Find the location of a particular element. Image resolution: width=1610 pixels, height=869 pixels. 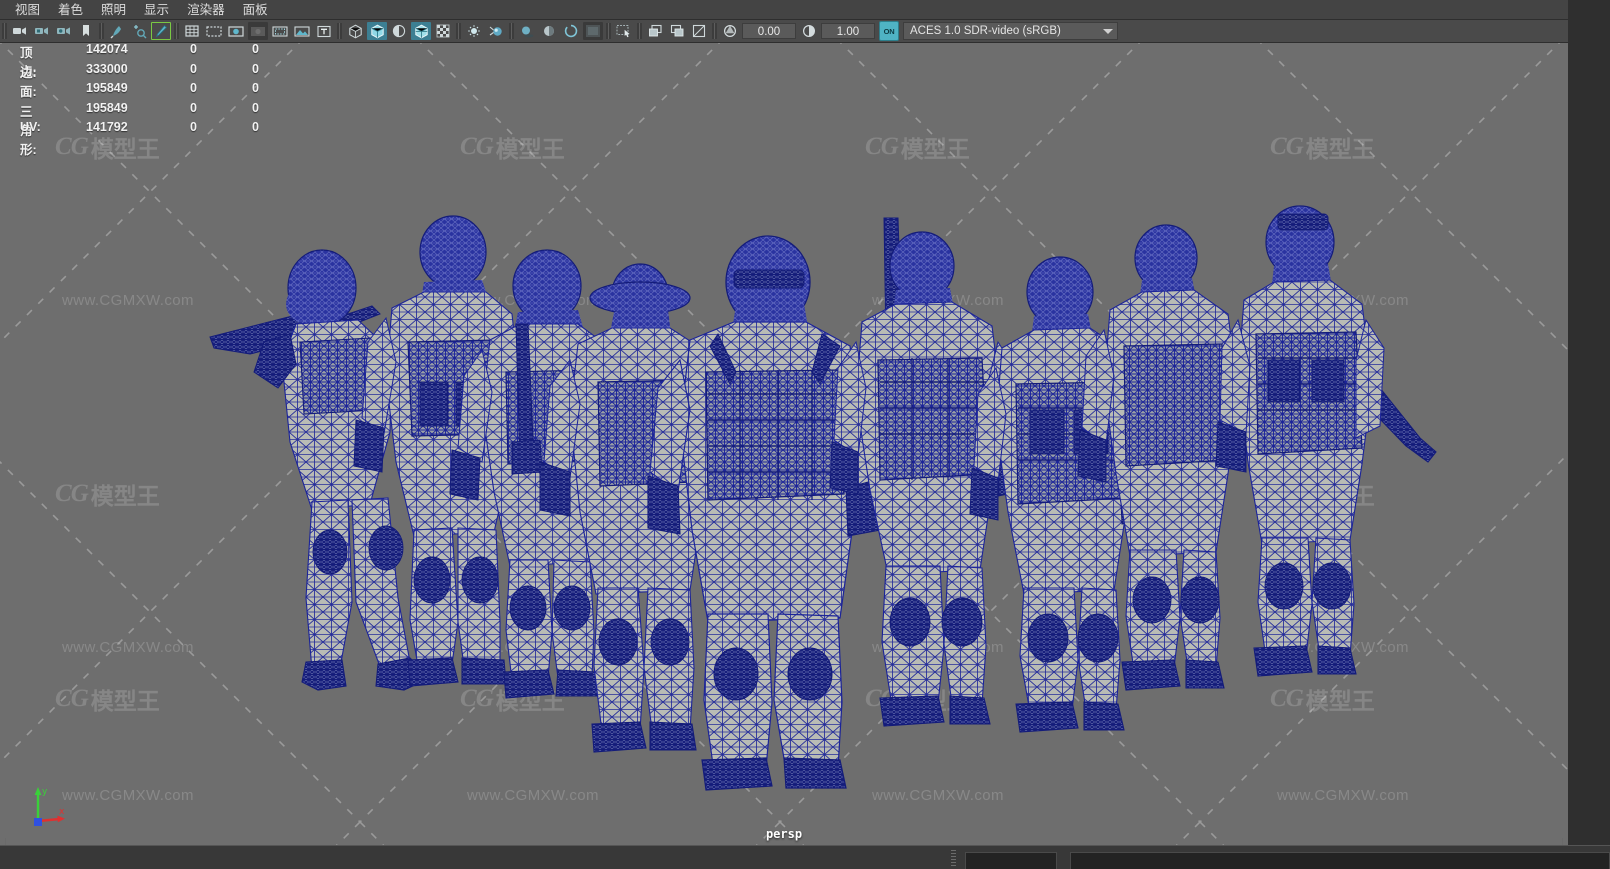

camera-attributes-icon is located at coordinates (64, 31).